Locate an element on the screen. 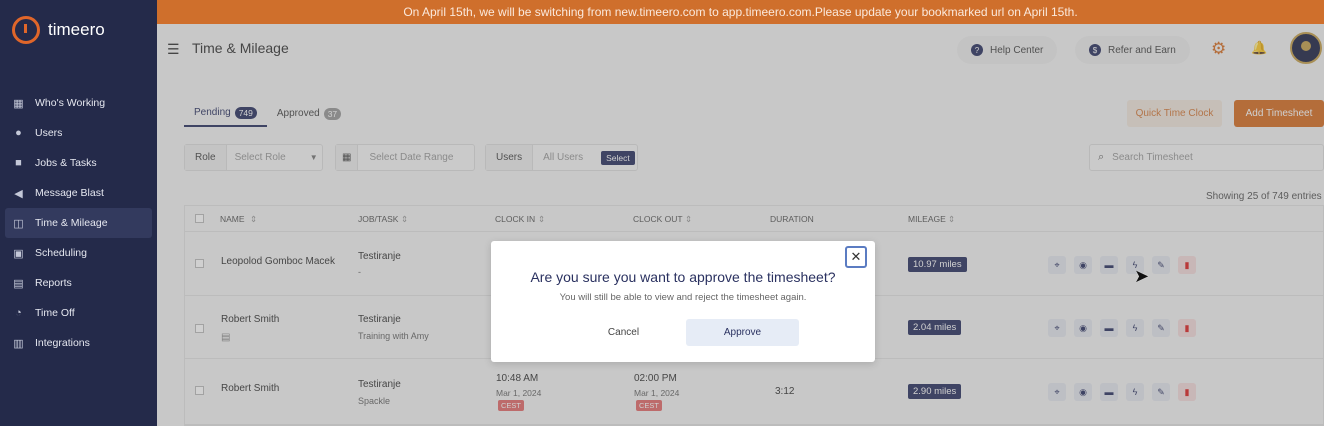 This screenshot has width=1324, height=426. brand-name: timeero is located at coordinates (76, 29).